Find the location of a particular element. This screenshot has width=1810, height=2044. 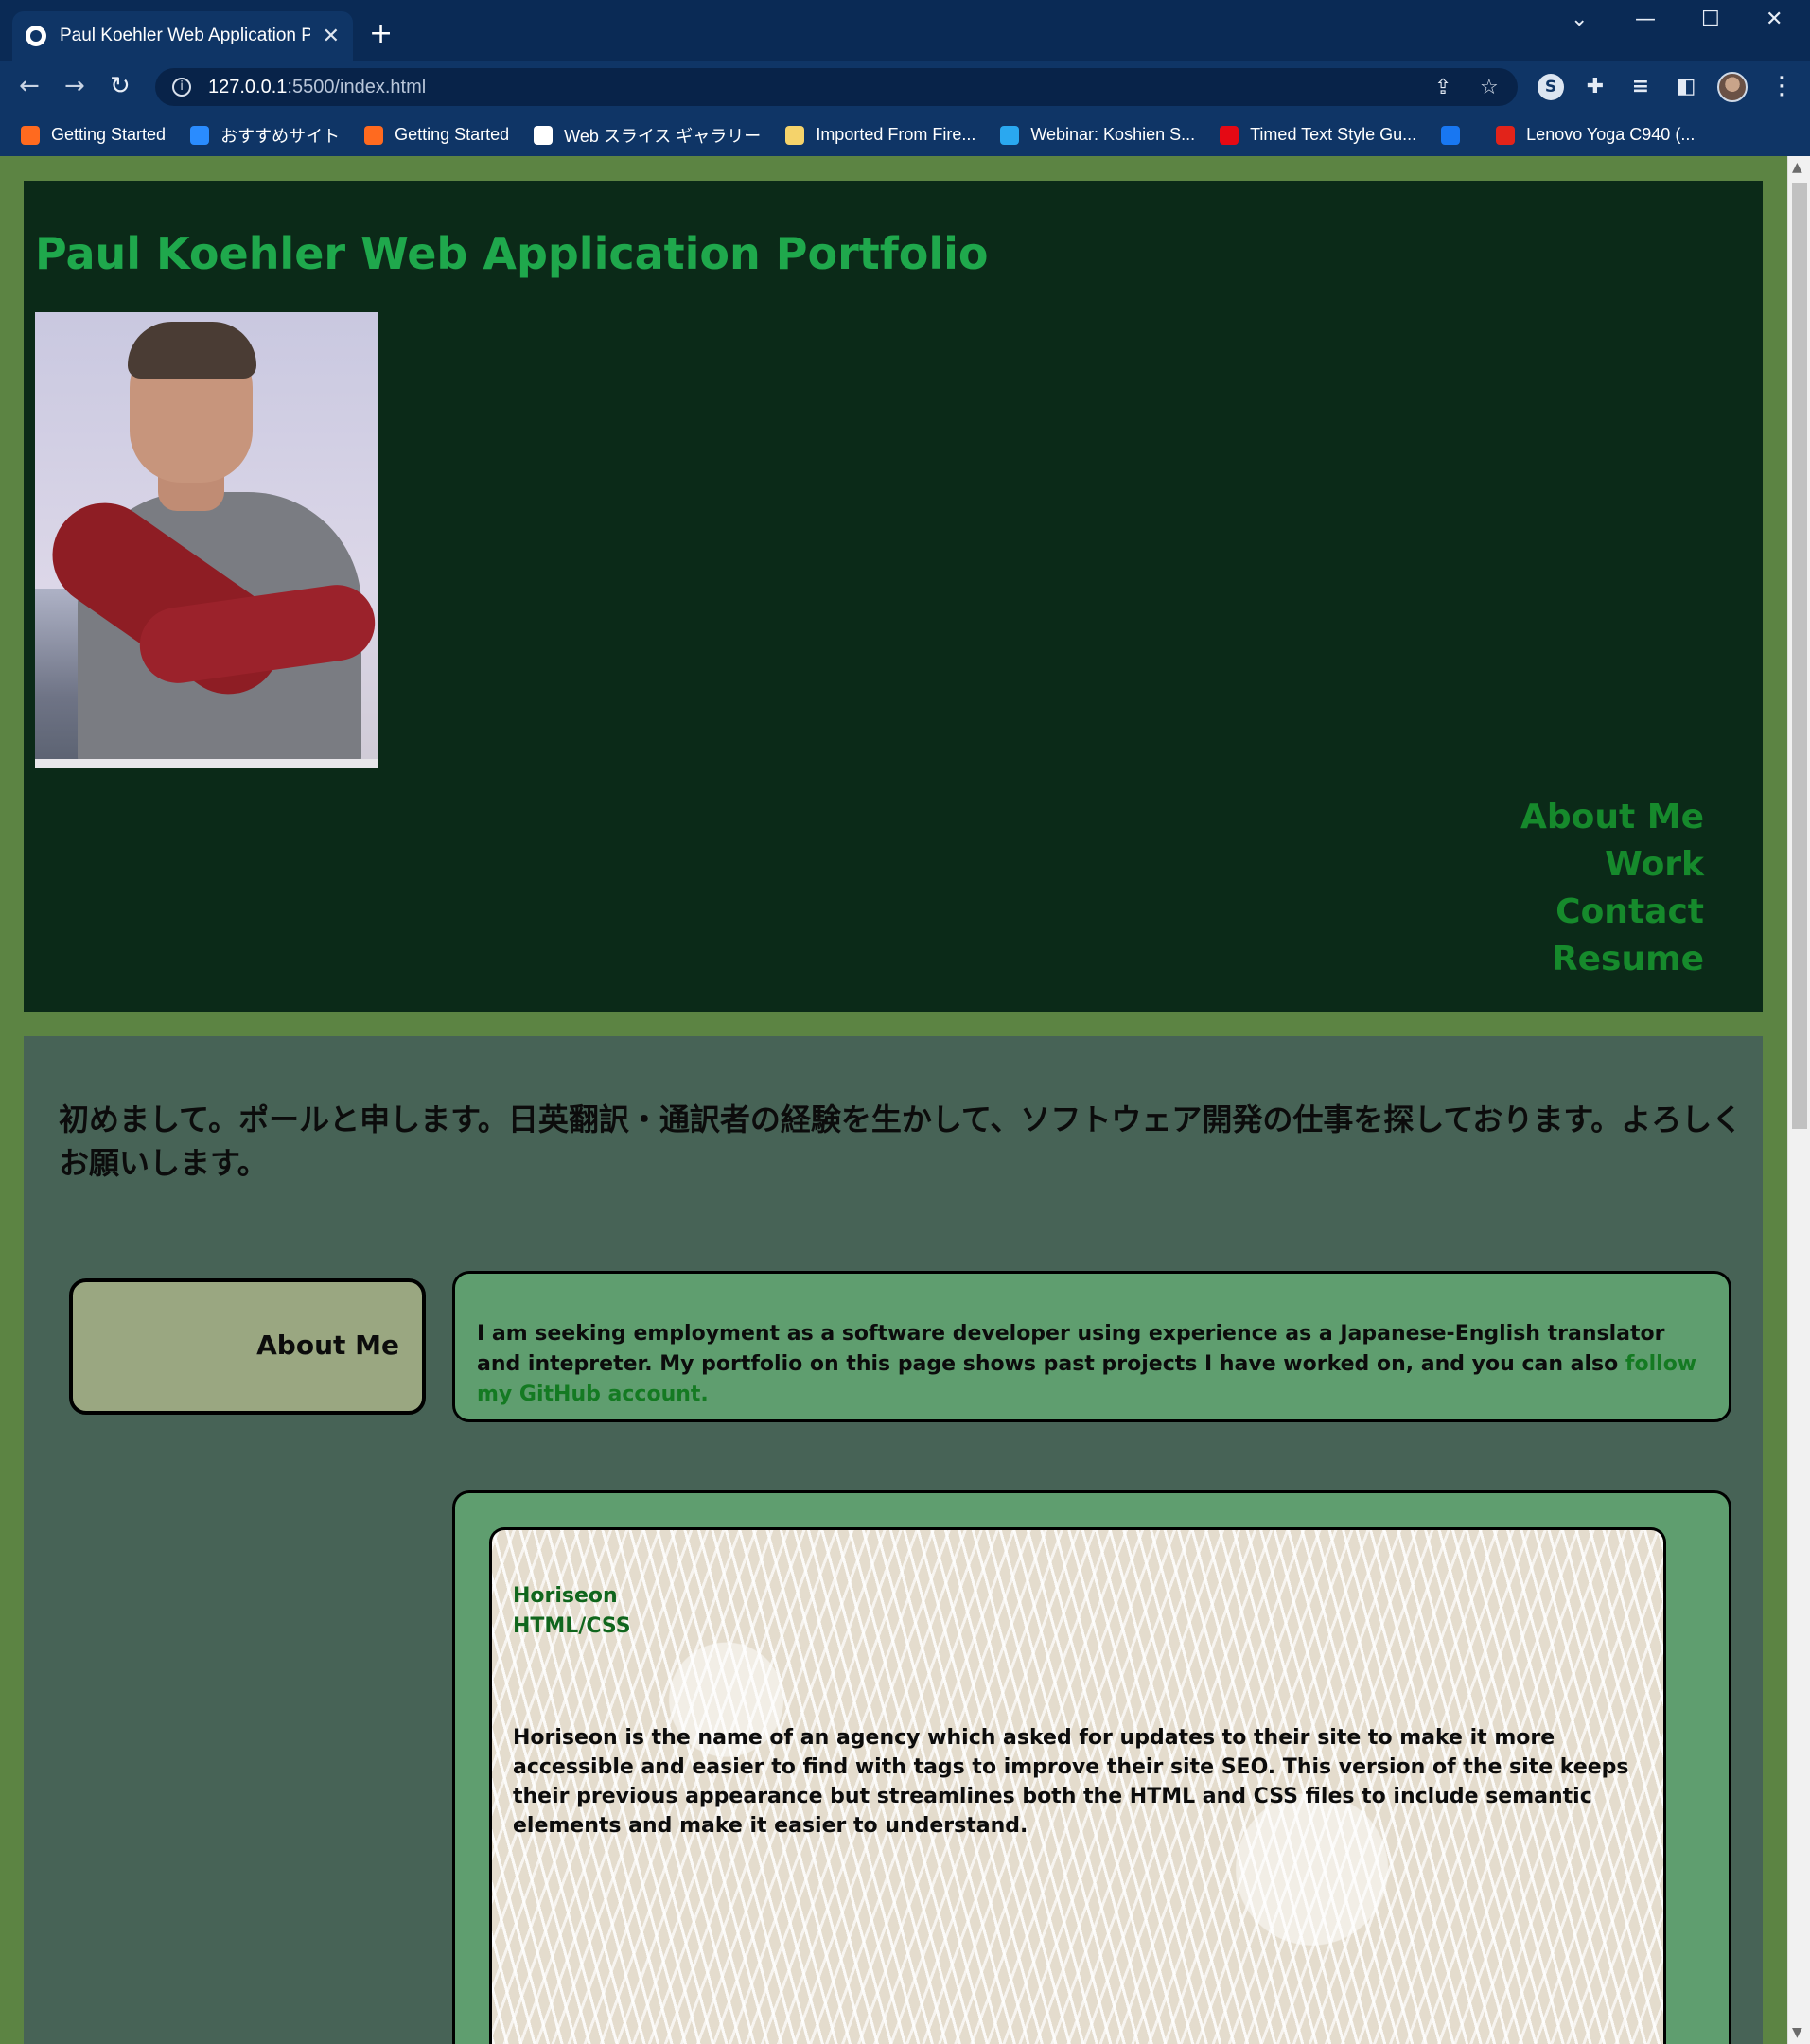

scroll-up-icon: ▲ is located at coordinates (1797, 167).